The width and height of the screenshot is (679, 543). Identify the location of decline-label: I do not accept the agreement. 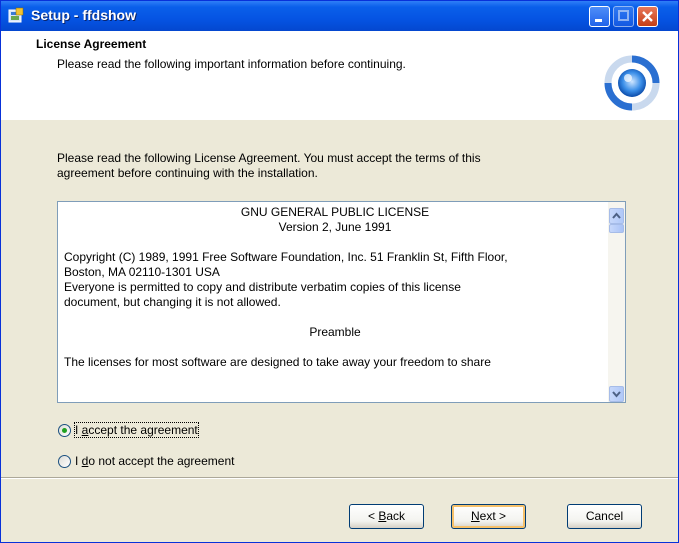
(154, 461).